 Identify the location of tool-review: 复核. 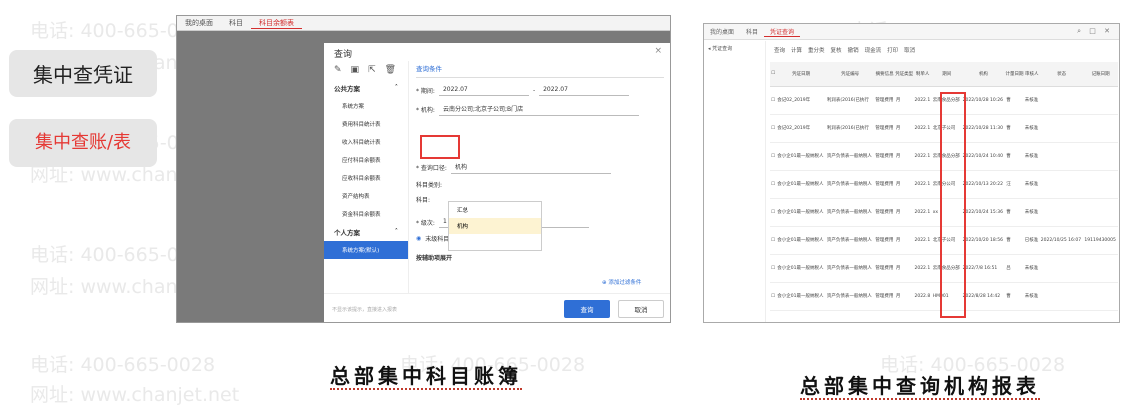
(836, 50).